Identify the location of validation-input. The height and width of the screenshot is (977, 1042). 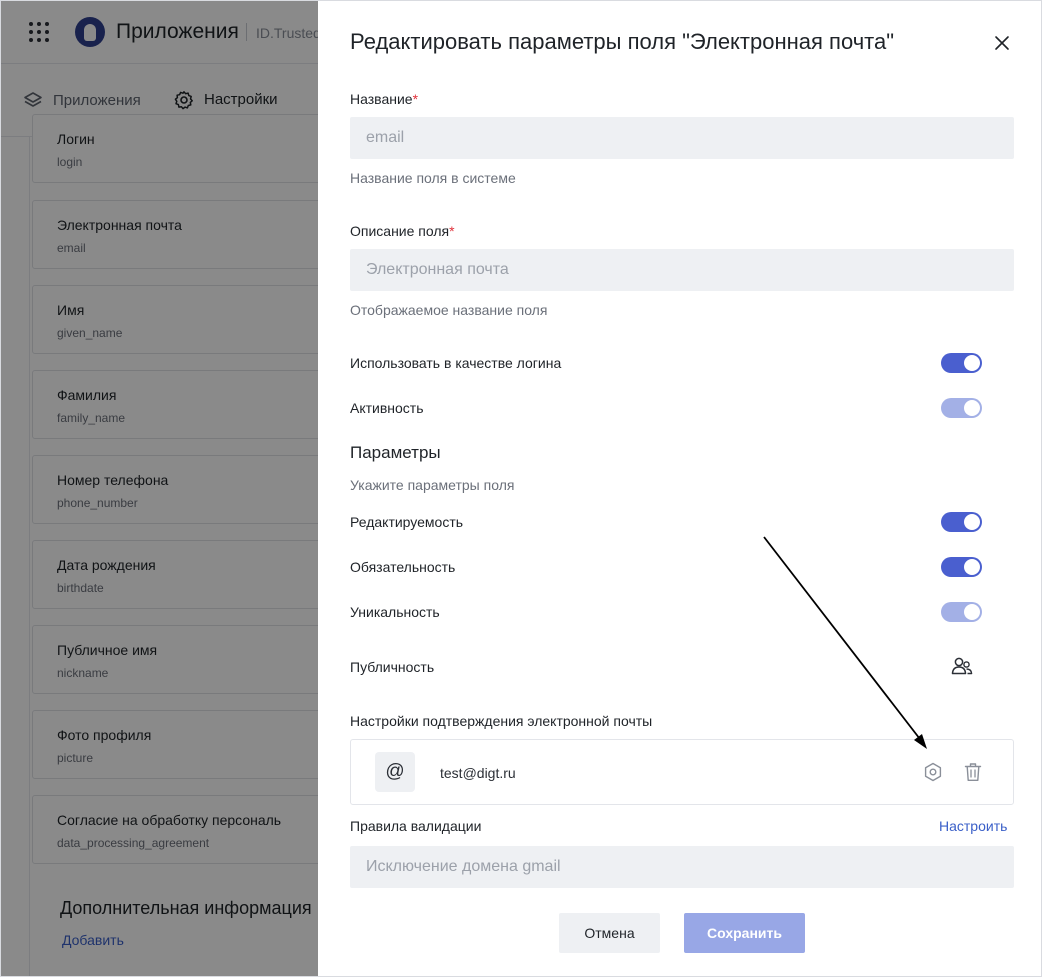
(682, 867).